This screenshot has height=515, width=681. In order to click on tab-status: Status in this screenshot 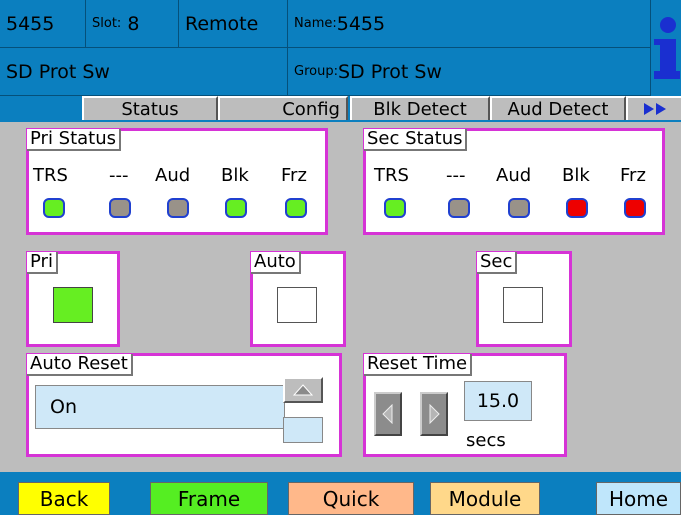, I will do `click(150, 108)`.